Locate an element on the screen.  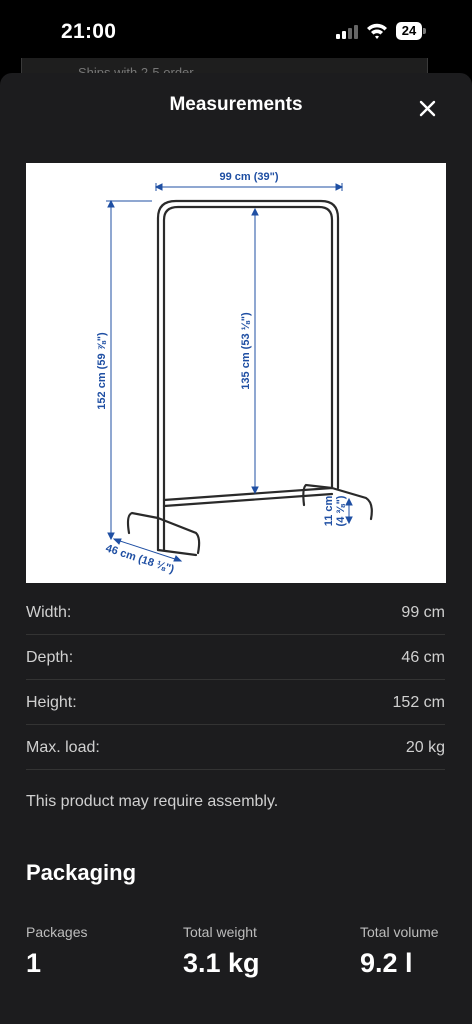
status-time: 21:00 is located at coordinates (89, 31).